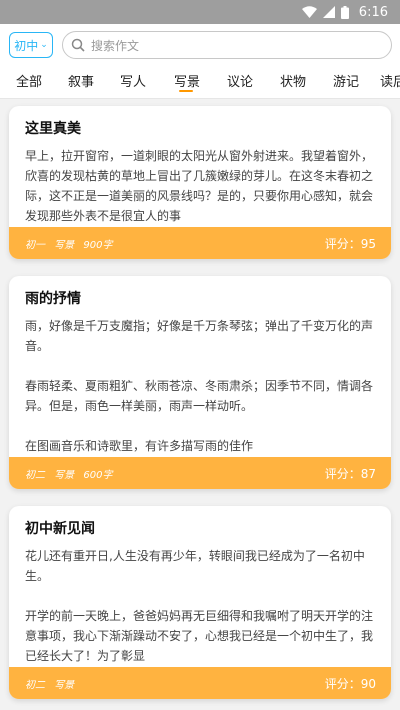  Describe the element at coordinates (98, 245) in the screenshot. I see `essay-word-count: 900字` at that location.